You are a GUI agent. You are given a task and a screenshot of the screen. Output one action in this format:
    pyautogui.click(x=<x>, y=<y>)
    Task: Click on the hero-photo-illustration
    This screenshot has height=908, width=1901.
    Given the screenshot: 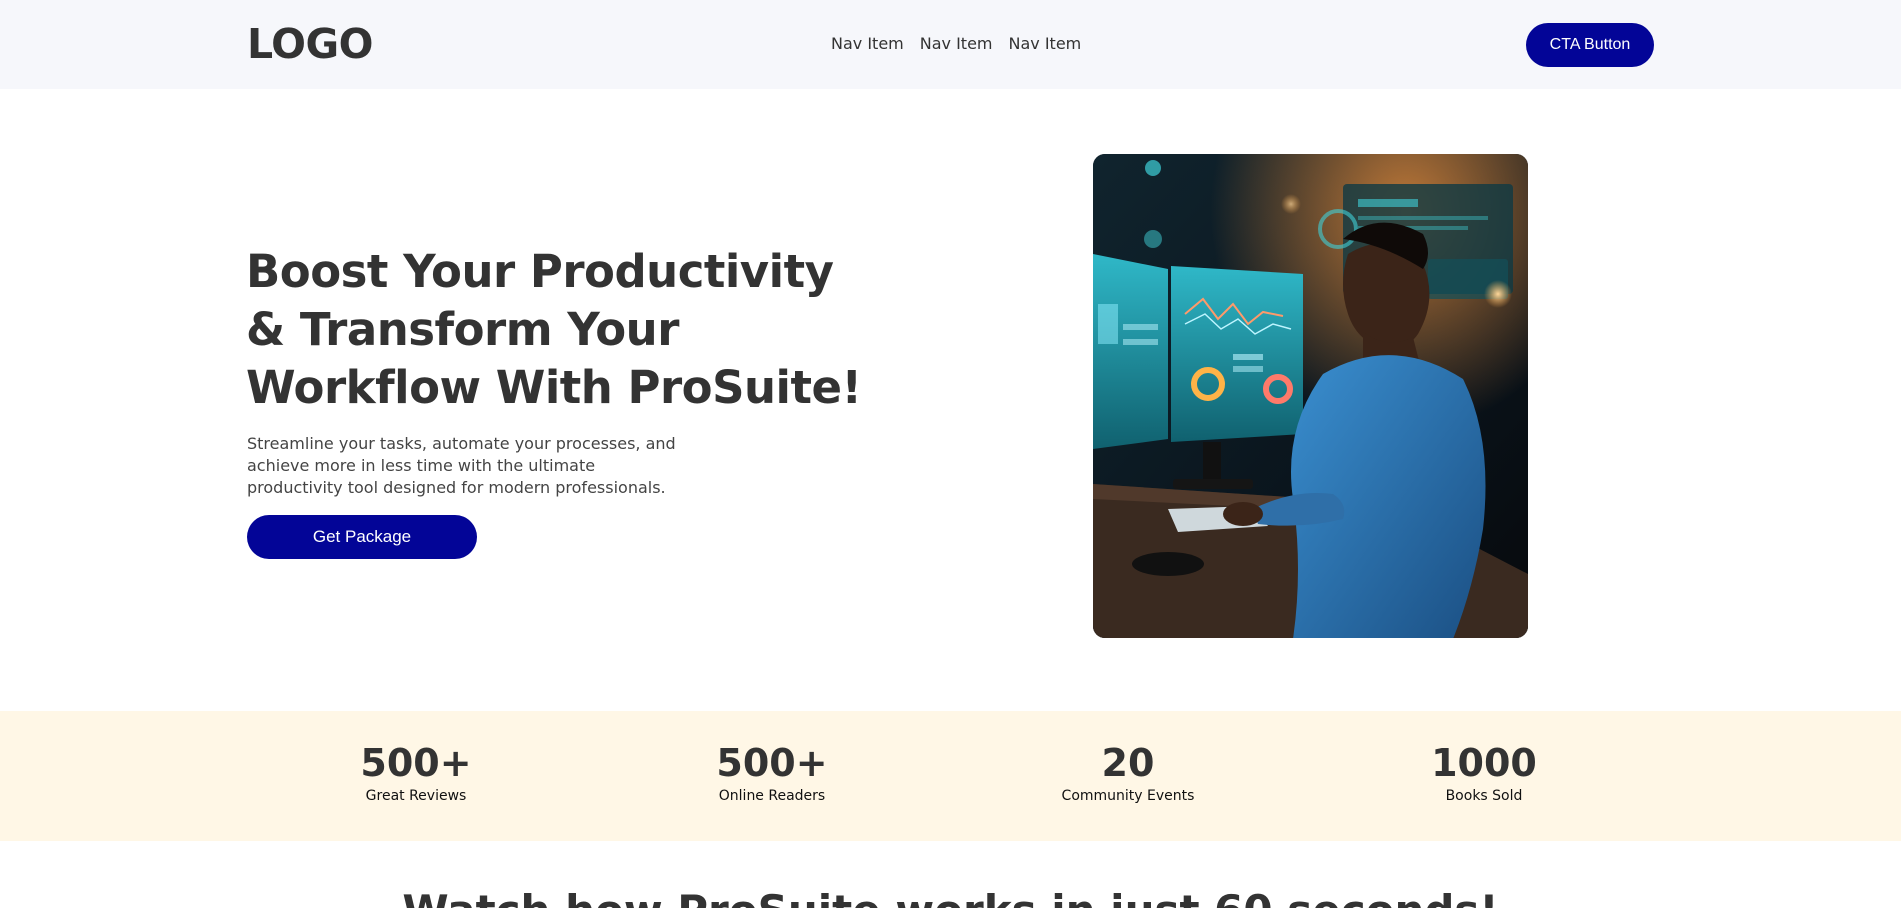 What is the action you would take?
    pyautogui.click(x=1310, y=396)
    